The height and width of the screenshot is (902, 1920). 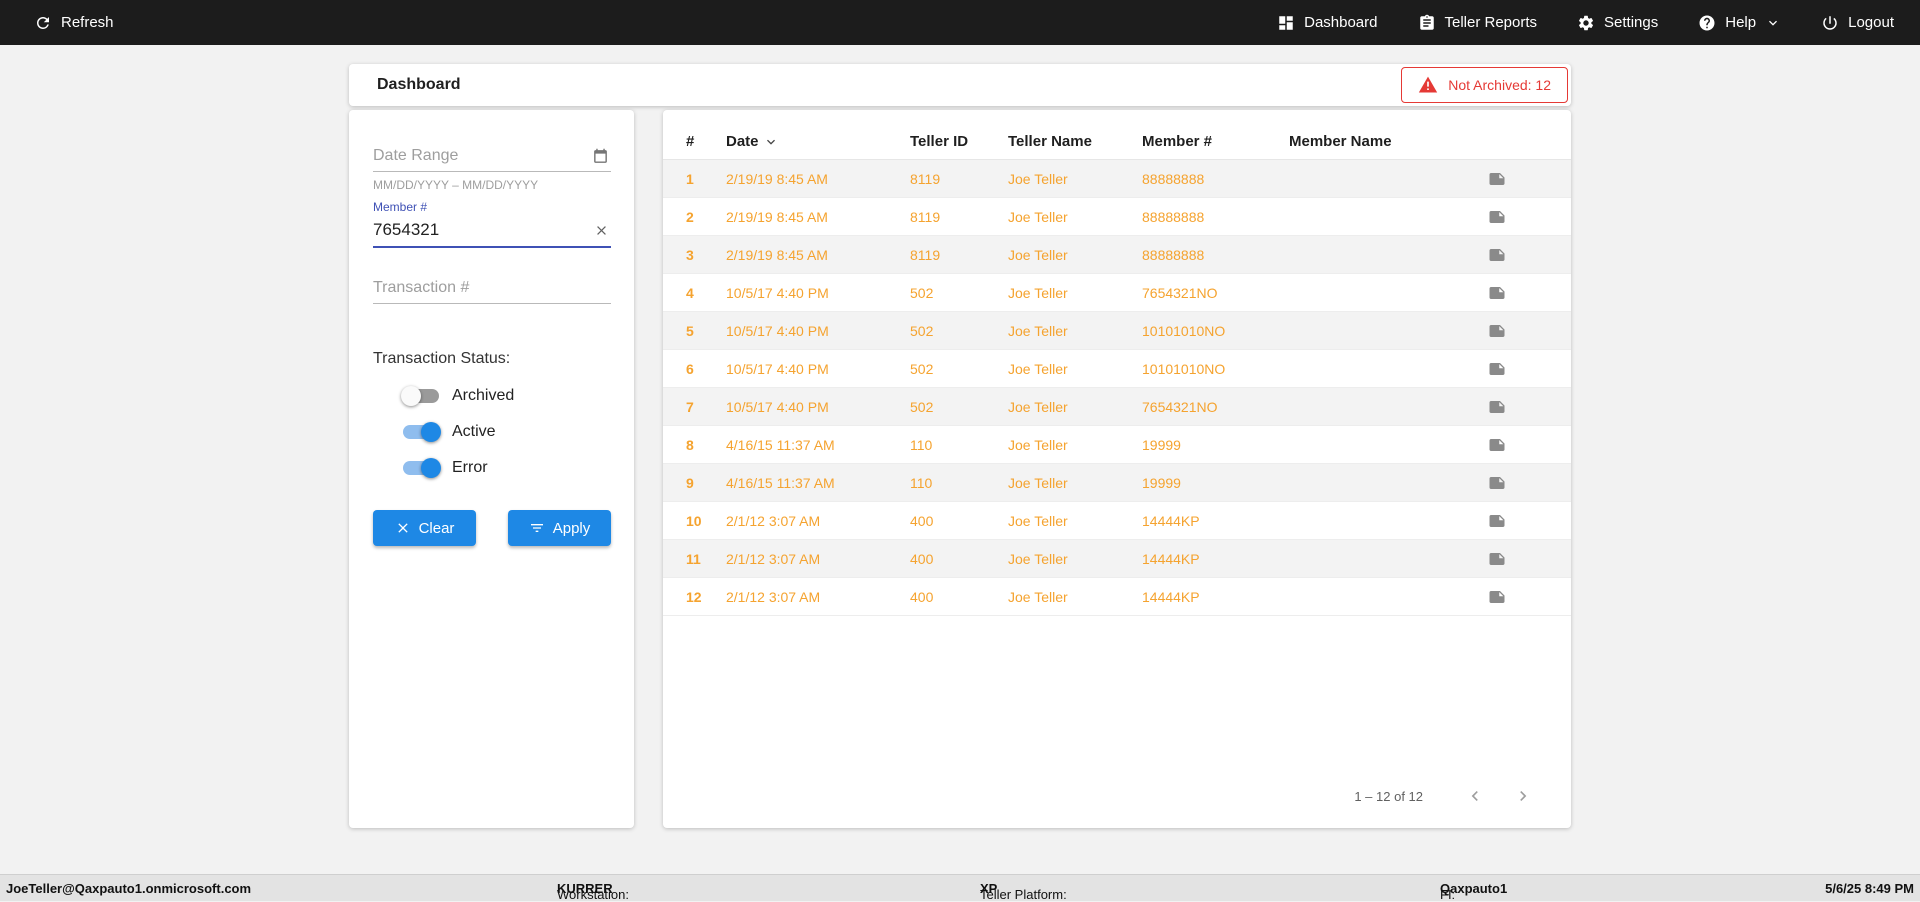 I want to click on column-header-date: Date, so click(x=818, y=141).